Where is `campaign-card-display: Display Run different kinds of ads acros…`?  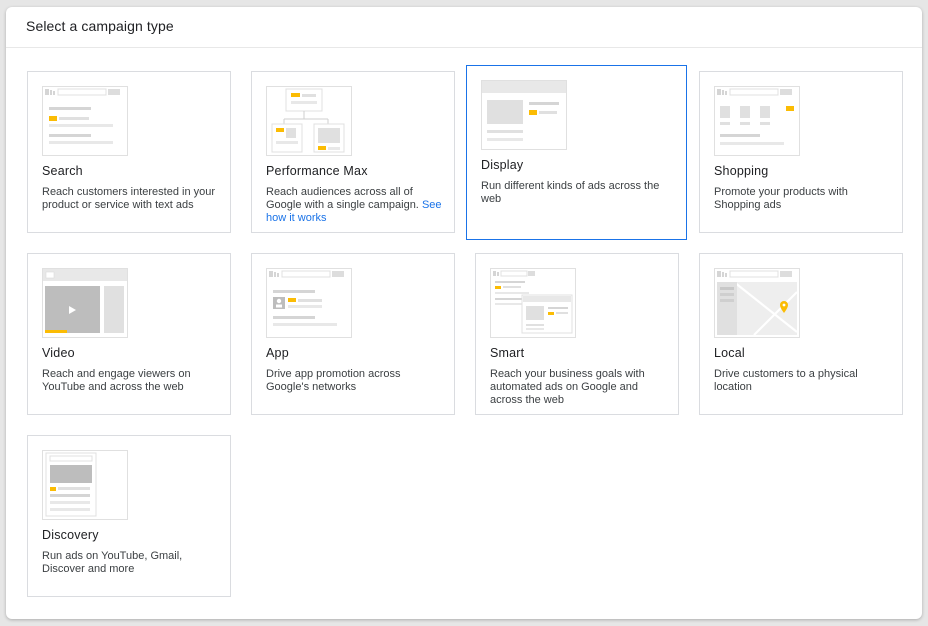
campaign-card-display: Display Run different kinds of ads acros… is located at coordinates (576, 152).